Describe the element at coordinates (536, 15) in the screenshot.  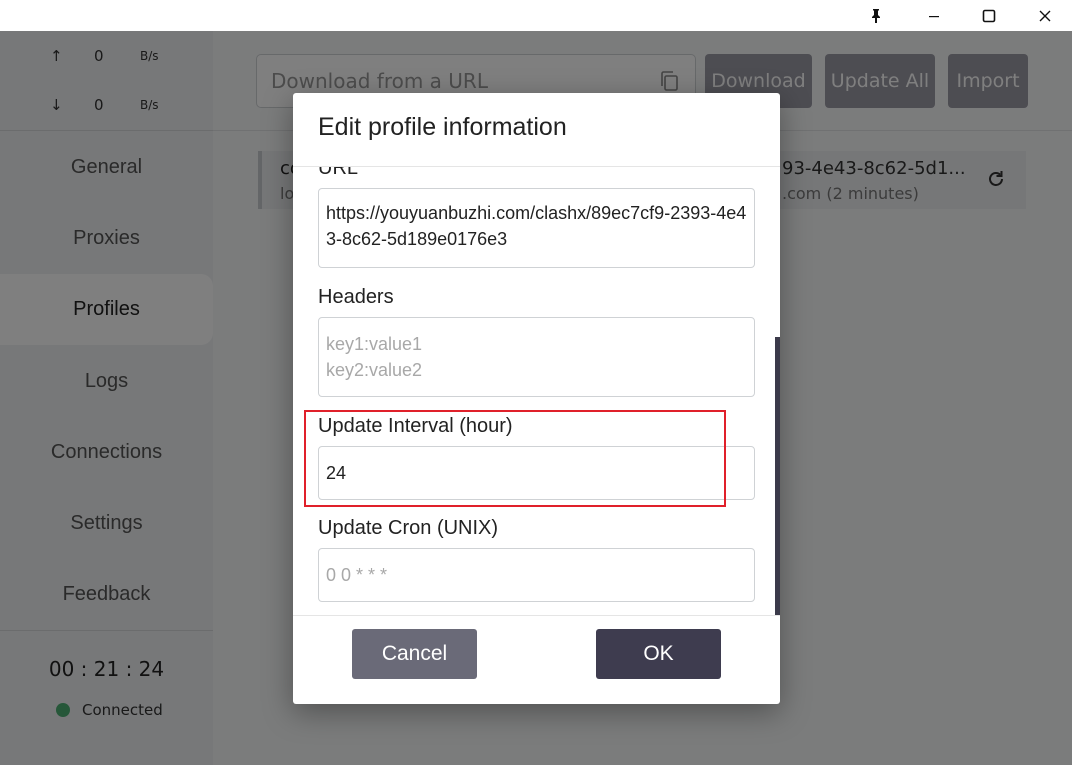
I see `title-bar` at that location.